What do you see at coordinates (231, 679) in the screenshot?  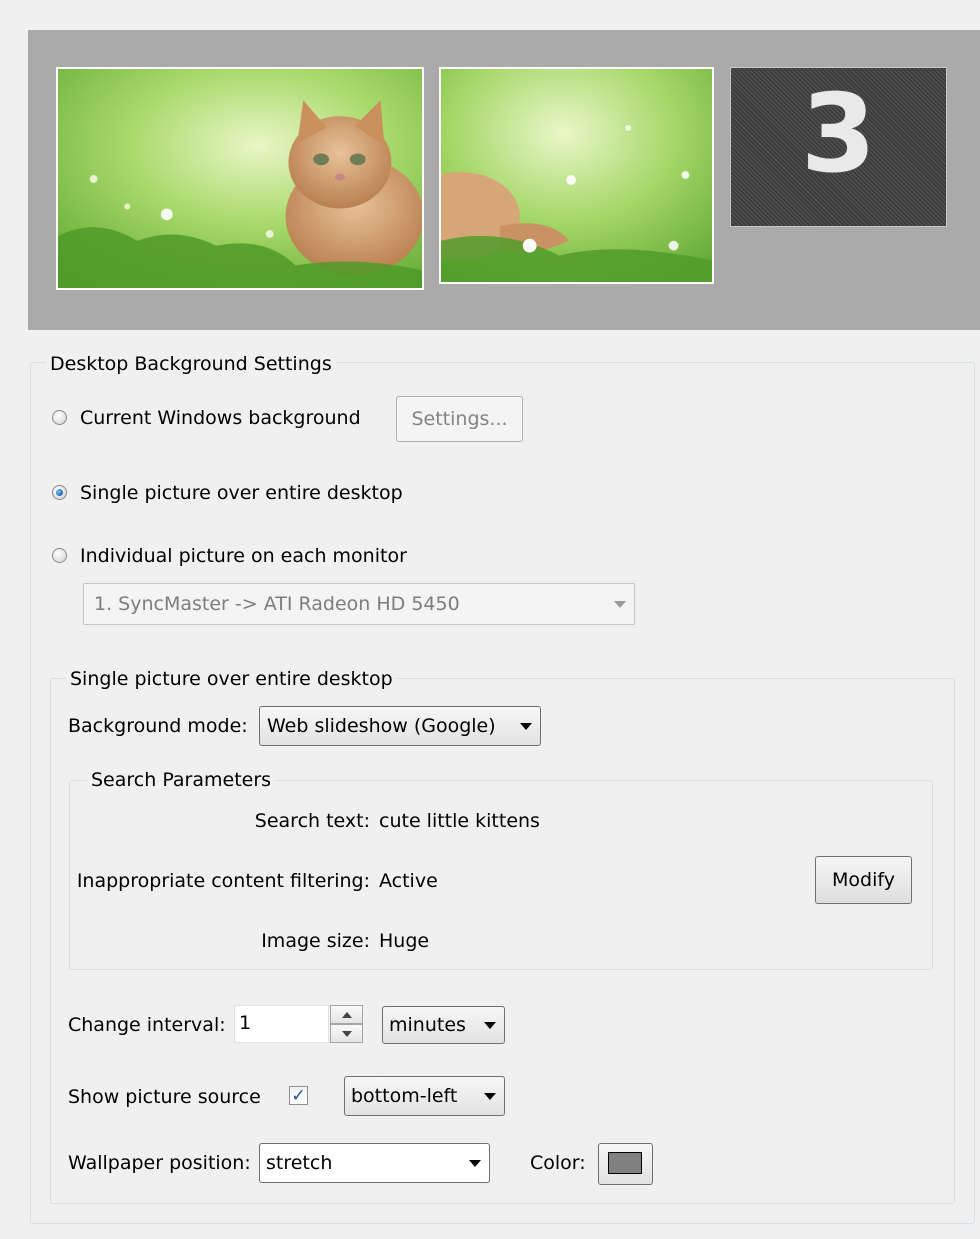 I see `single-picture-group-title: Single picture over entire desktop` at bounding box center [231, 679].